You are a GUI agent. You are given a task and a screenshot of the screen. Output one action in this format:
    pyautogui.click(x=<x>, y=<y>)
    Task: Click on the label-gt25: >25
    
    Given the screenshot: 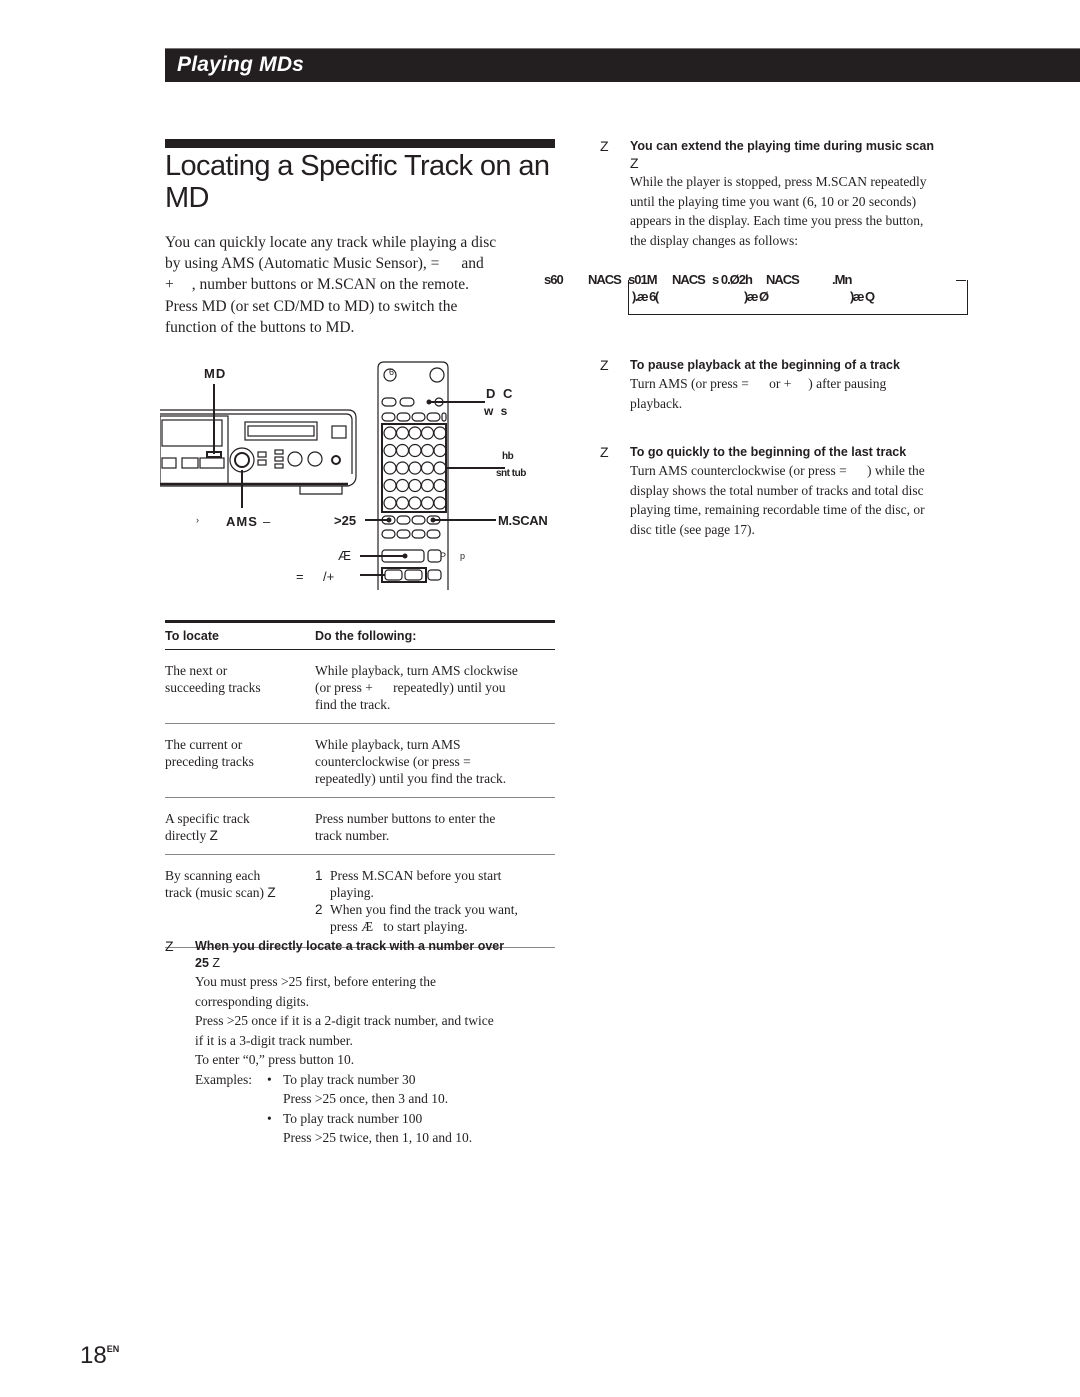 What is the action you would take?
    pyautogui.click(x=345, y=520)
    